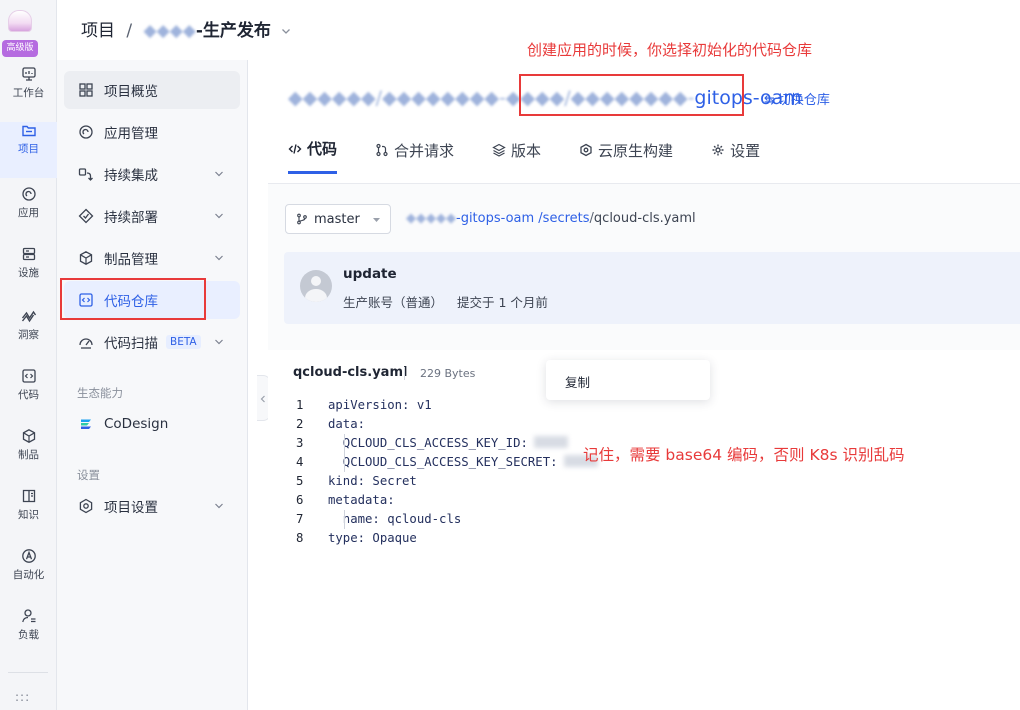 This screenshot has width=1020, height=710. Describe the element at coordinates (300, 519) in the screenshot. I see `line-number: 7` at that location.